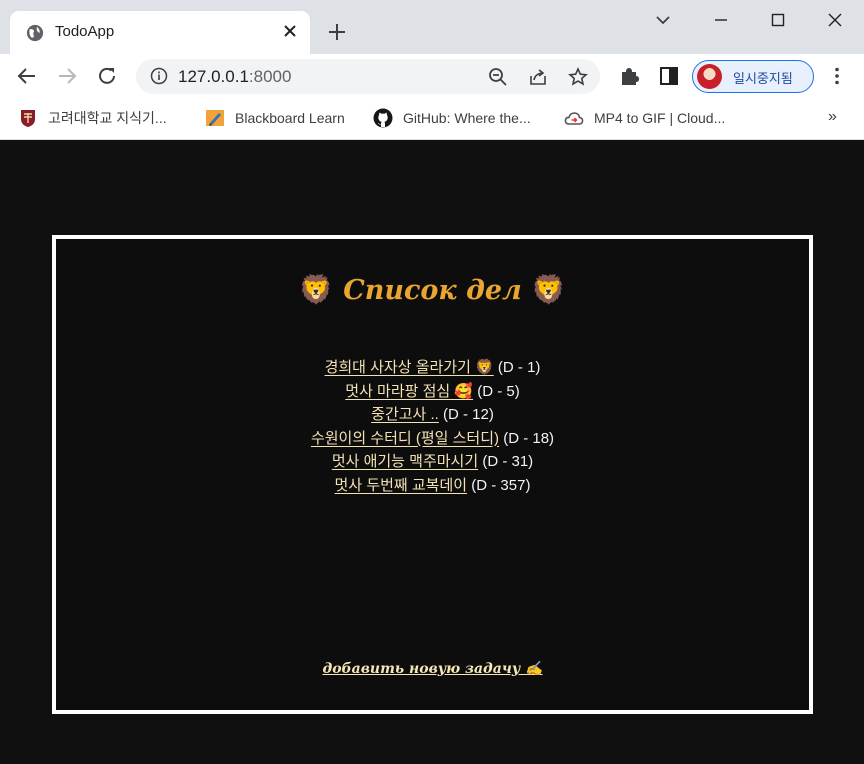  What do you see at coordinates (405, 461) in the screenshot?
I see `todo-link: 멋사 애기능 맥주마시기` at bounding box center [405, 461].